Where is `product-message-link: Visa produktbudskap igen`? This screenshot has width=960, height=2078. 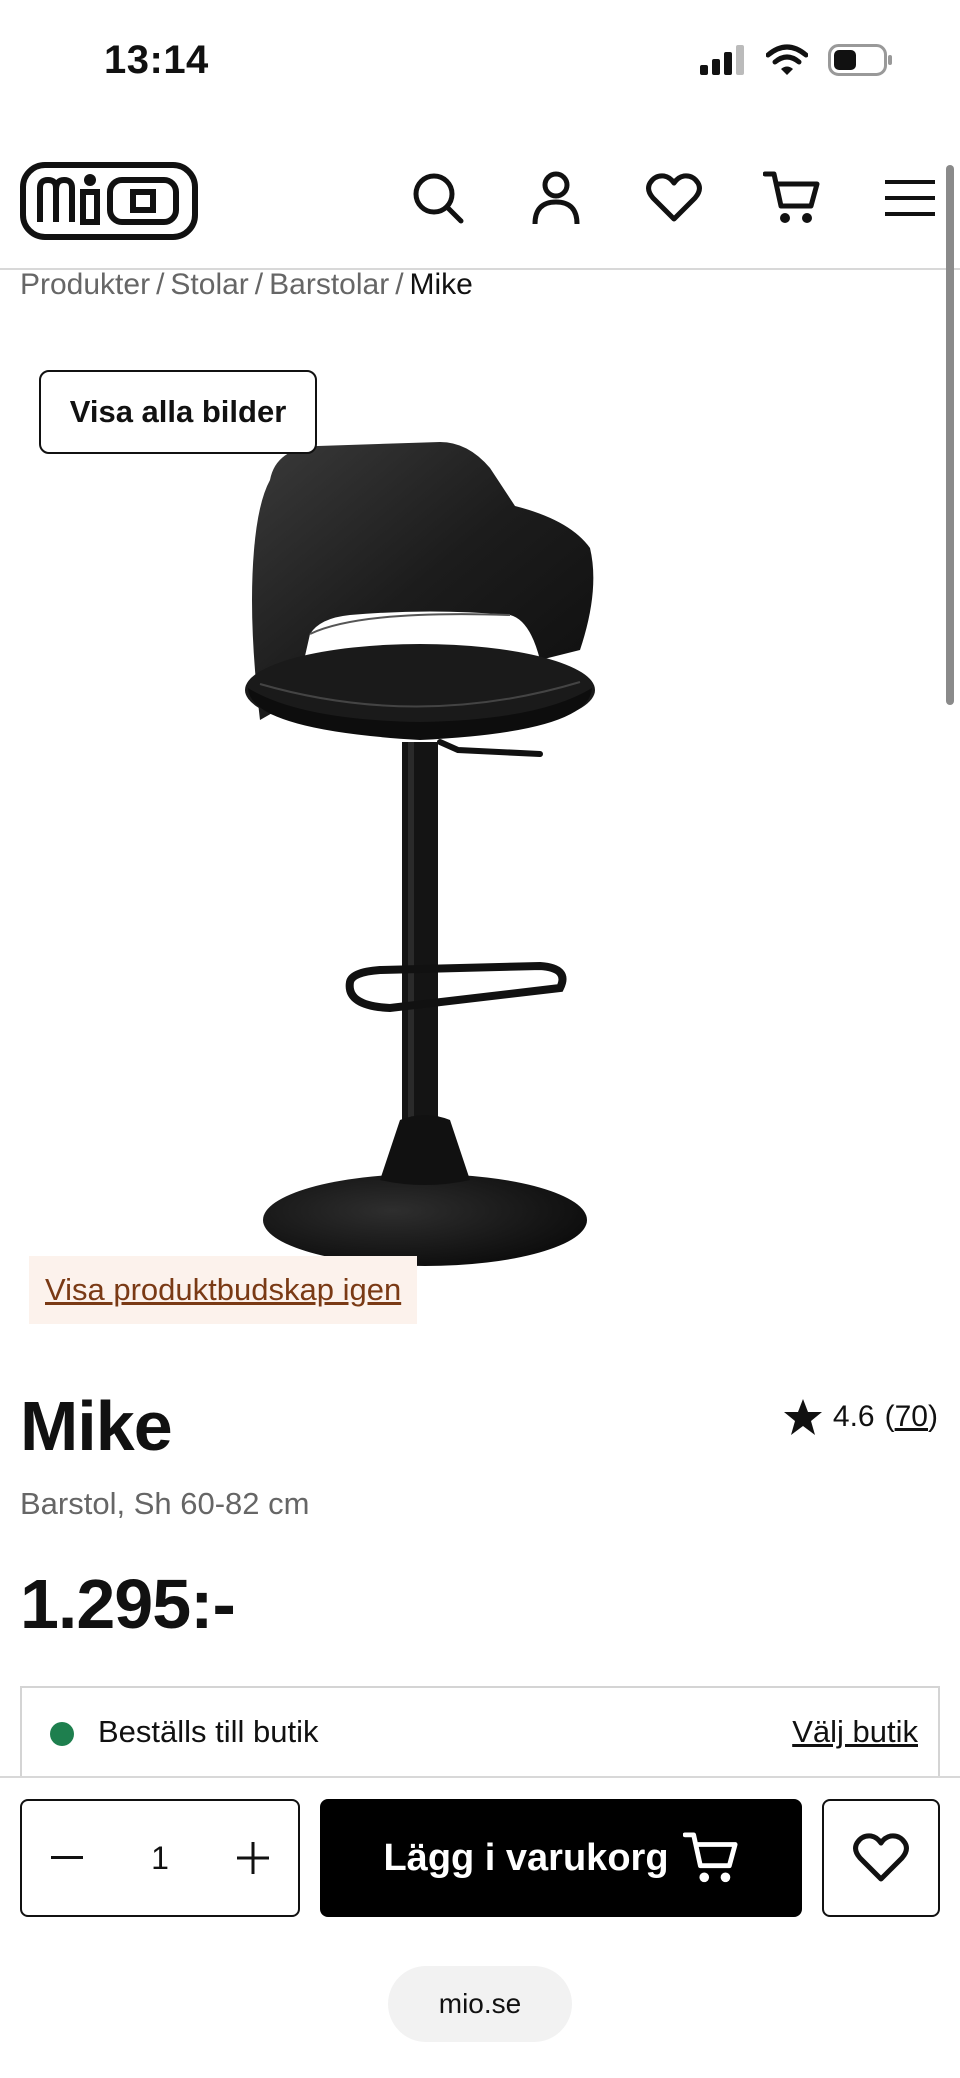
product-message-link: Visa produktbudskap igen is located at coordinates (223, 1290).